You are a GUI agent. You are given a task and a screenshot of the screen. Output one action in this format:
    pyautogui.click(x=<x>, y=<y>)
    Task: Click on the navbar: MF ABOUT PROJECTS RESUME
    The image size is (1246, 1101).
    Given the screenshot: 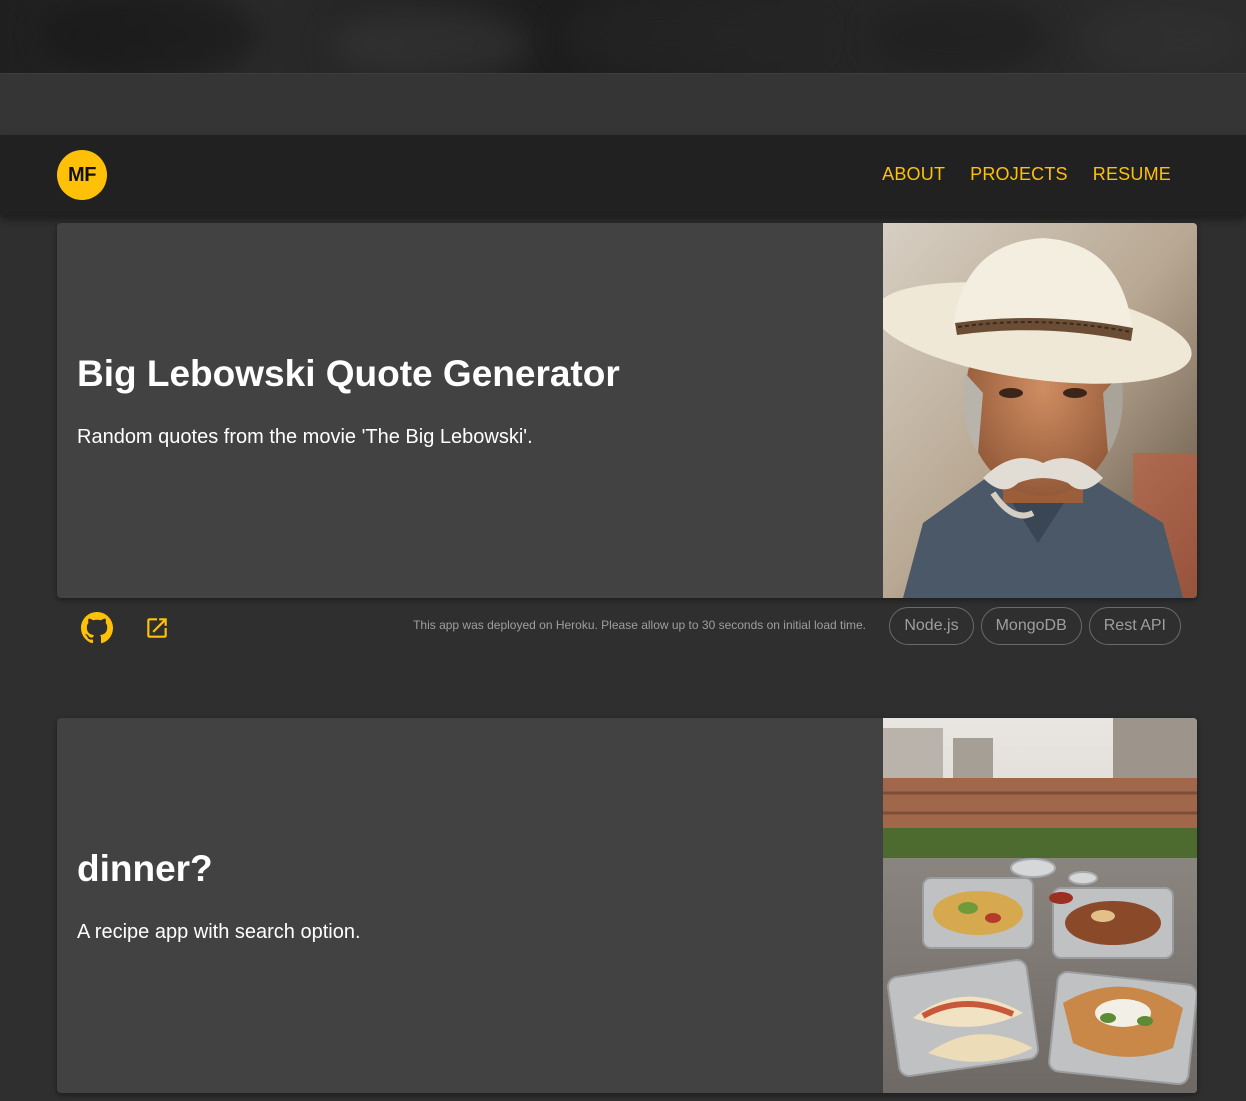 What is the action you would take?
    pyautogui.click(x=623, y=175)
    